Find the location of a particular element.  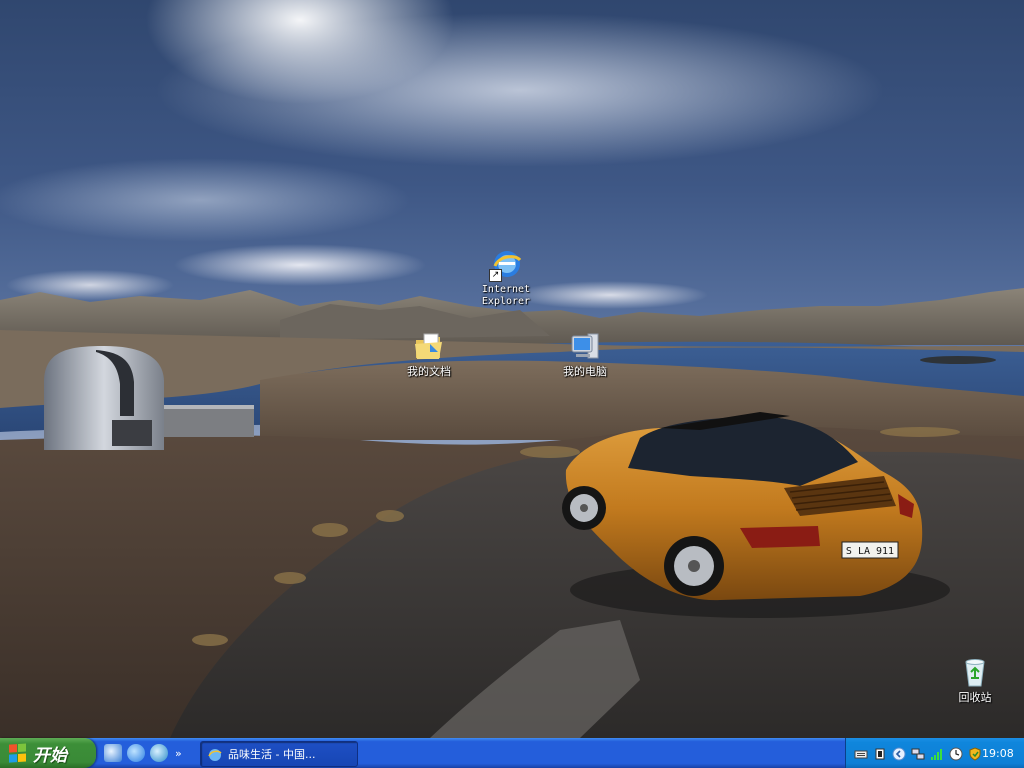

my-computer-icon is located at coordinates (585, 347).